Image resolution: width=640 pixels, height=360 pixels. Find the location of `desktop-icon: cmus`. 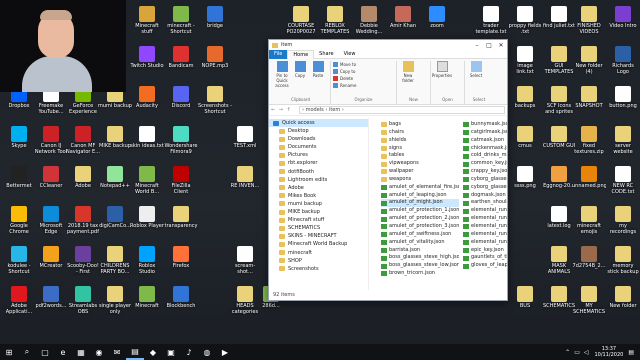

desktop-icon: cmus is located at coordinates (525, 140).